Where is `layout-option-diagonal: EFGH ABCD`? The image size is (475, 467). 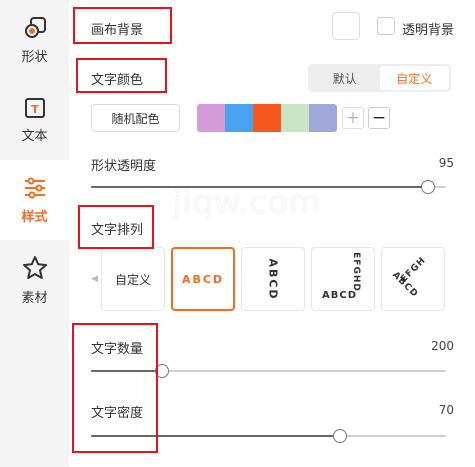
layout-option-diagonal: EFGH ABCD is located at coordinates (413, 279).